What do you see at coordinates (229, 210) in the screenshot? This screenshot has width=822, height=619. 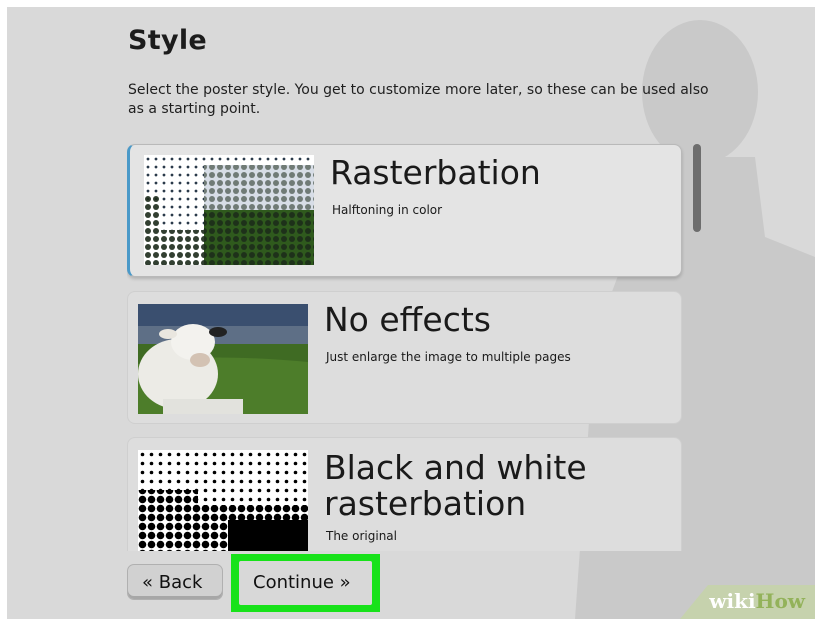 I see `rasterbation-thumbnail` at bounding box center [229, 210].